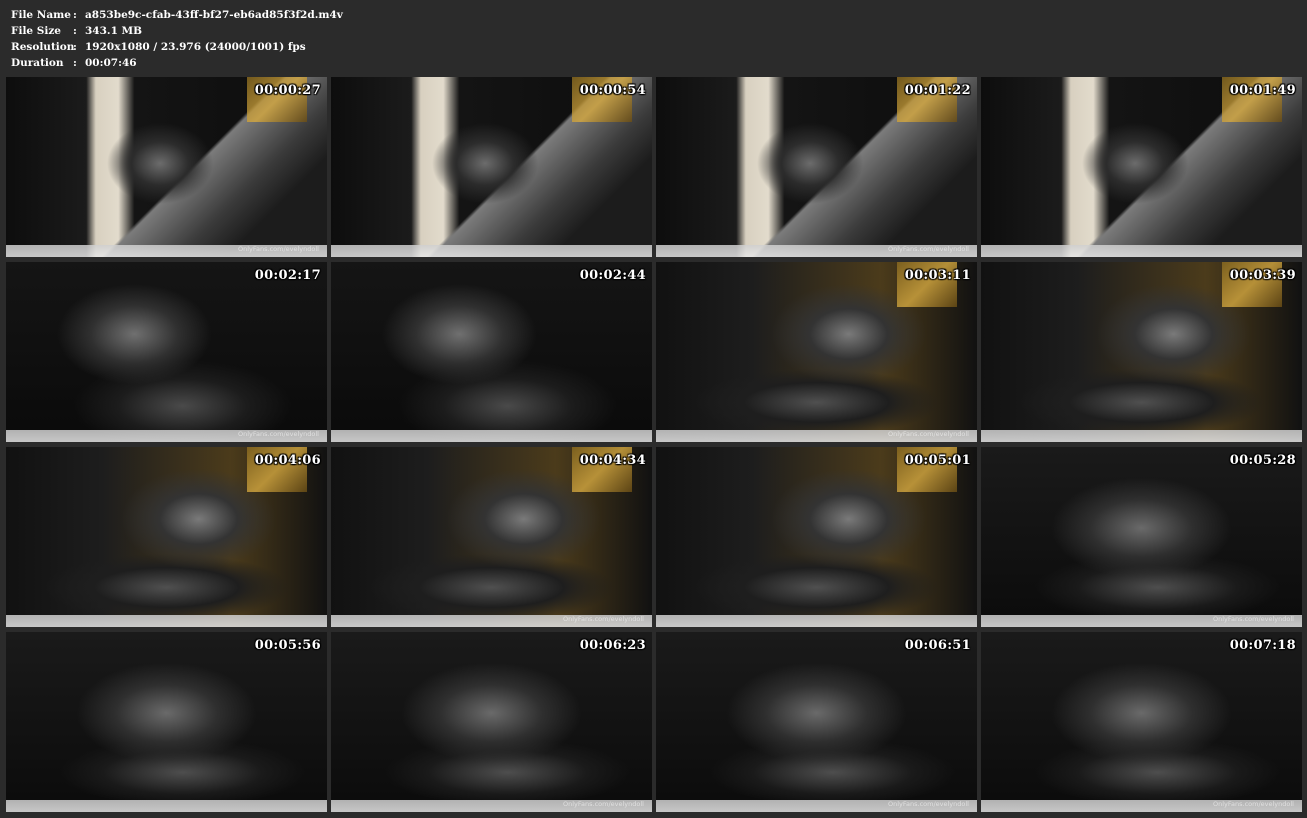 This screenshot has width=1307, height=818. I want to click on video-thumbnail: 00:06:23 OnlyFans.com/evelyndoll, so click(491, 722).